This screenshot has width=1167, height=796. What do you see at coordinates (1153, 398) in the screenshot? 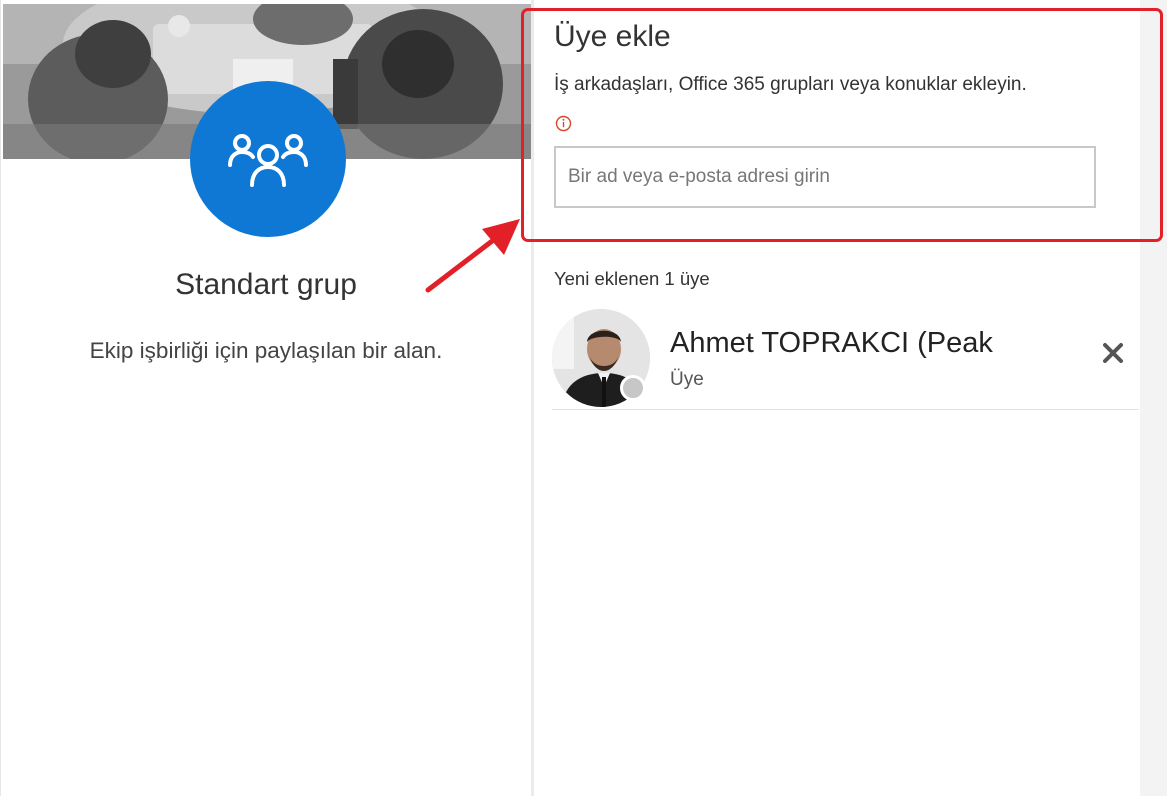
I see `scrollbar-track` at bounding box center [1153, 398].